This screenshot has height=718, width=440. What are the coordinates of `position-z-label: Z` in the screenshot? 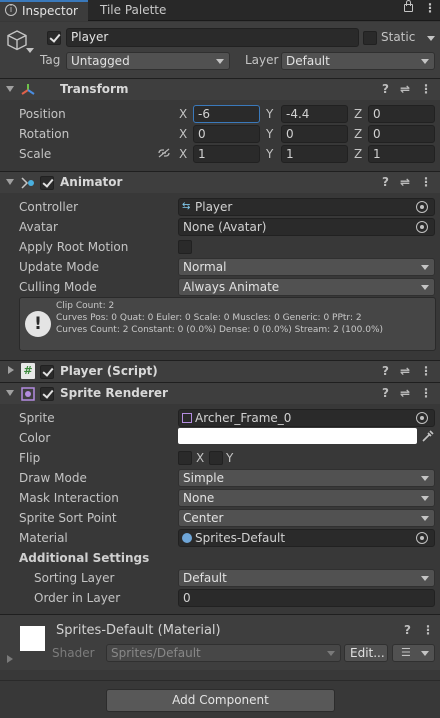 It's located at (358, 114).